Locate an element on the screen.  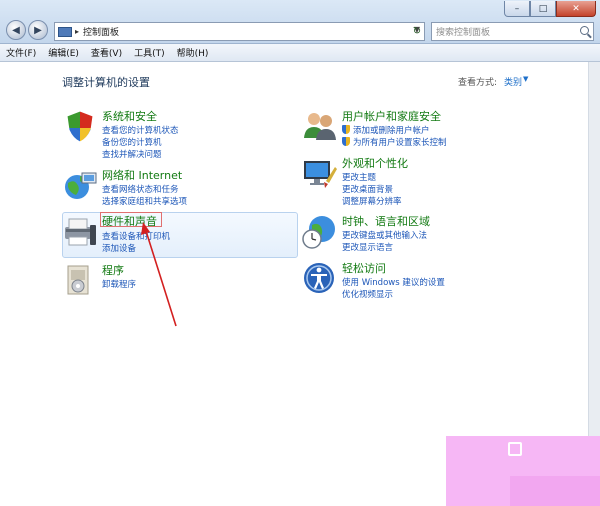
menu-edit: 编辑(E) is located at coordinates (63, 52).